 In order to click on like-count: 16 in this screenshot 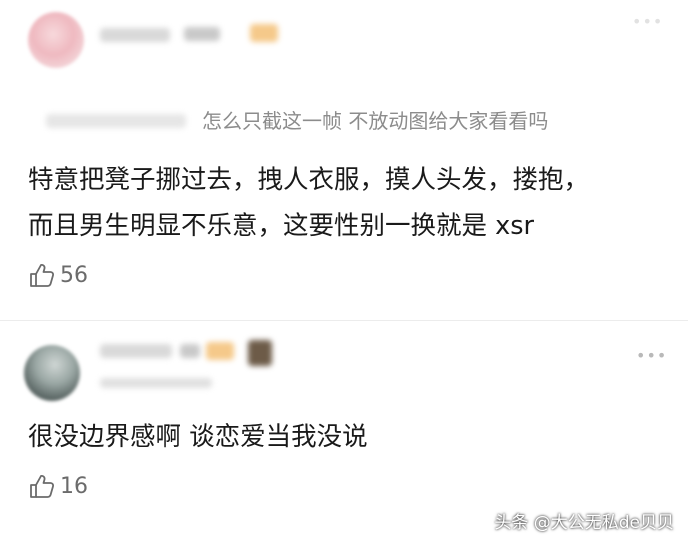, I will do `click(74, 486)`.